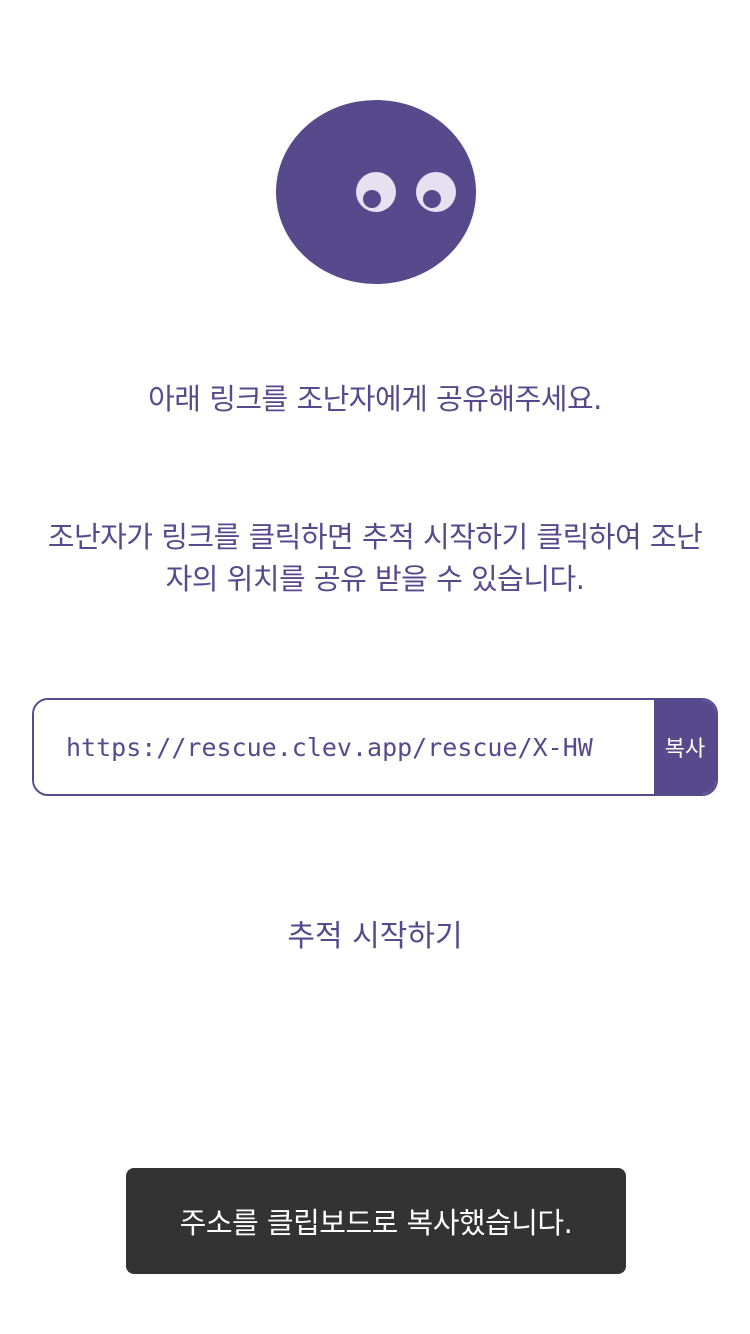  I want to click on share-prompt-text: 아래 링크를 조난자에게 공유해주세요., so click(375, 399).